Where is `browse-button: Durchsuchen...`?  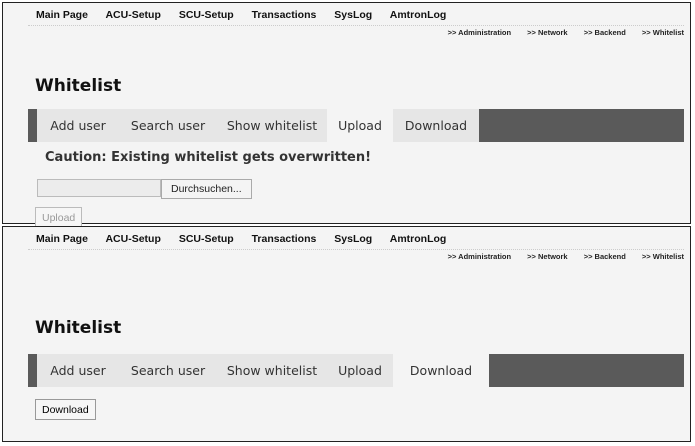 browse-button: Durchsuchen... is located at coordinates (206, 189).